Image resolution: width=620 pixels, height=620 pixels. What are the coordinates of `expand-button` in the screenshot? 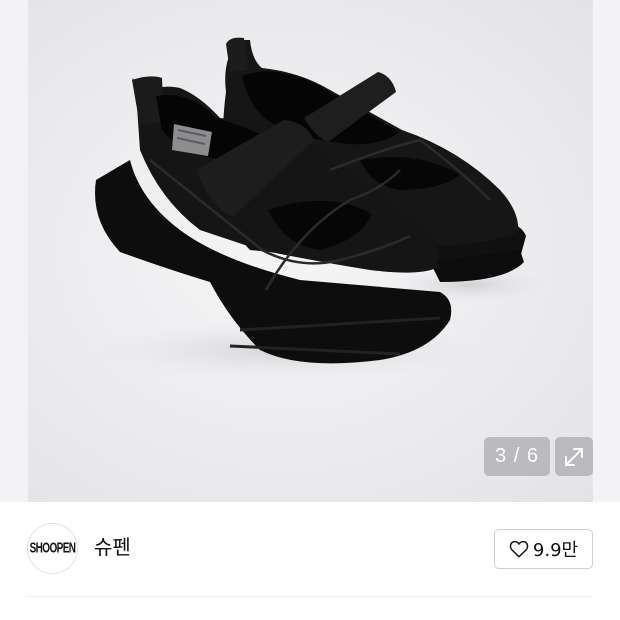 It's located at (574, 456).